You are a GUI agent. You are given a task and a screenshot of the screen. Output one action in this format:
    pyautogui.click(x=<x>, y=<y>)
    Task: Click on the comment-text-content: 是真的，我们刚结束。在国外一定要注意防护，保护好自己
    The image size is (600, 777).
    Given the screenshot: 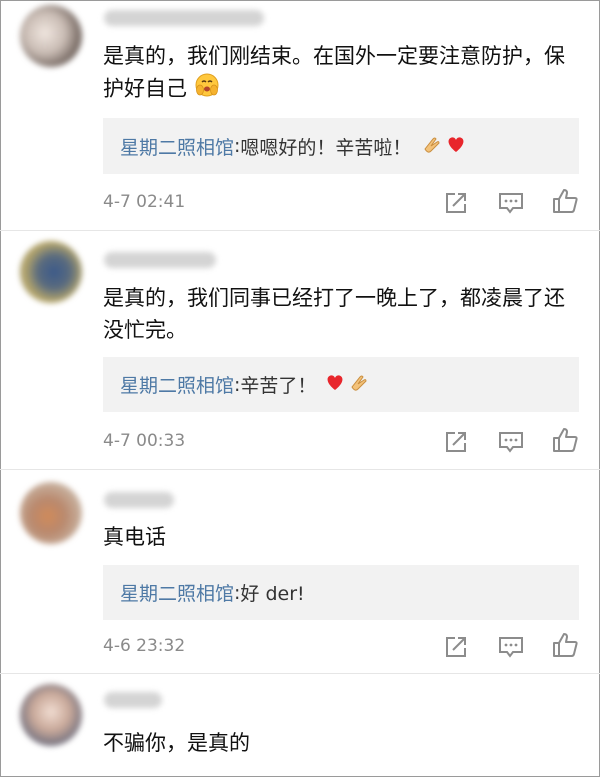 What is the action you would take?
    pyautogui.click(x=334, y=72)
    